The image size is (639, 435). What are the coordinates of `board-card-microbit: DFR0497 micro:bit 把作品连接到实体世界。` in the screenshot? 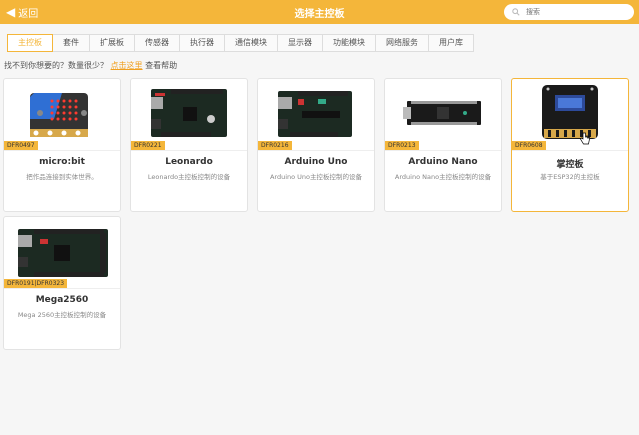 It's located at (62, 145).